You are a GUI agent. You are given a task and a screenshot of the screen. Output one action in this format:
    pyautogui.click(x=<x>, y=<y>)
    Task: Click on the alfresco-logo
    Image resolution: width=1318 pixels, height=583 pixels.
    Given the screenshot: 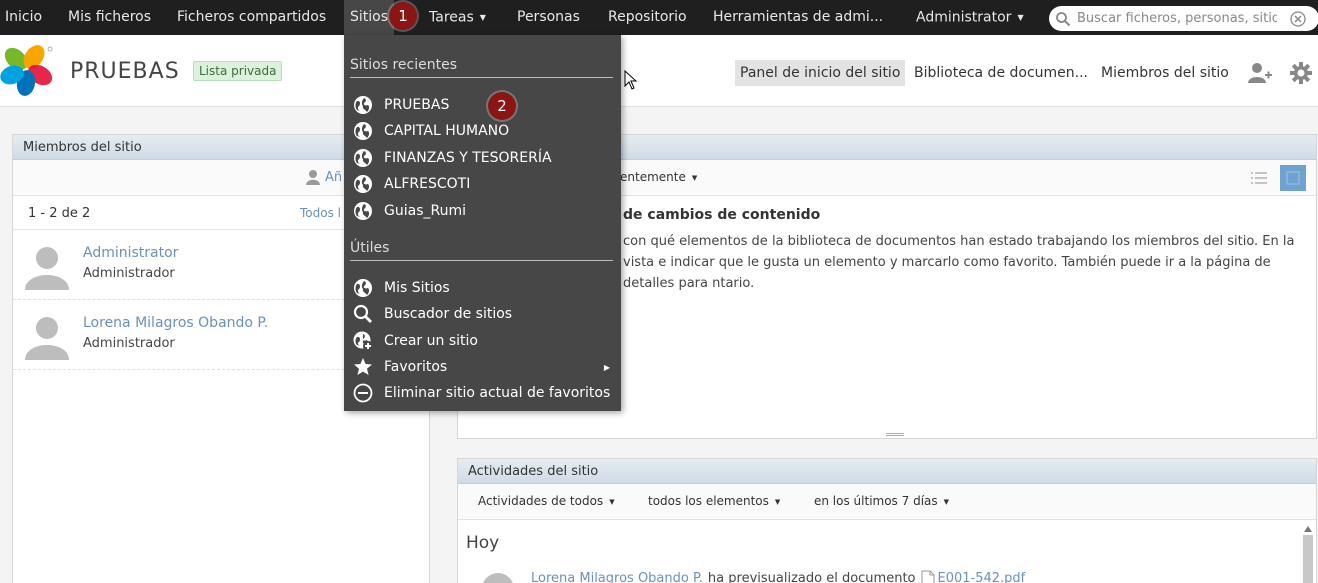 What is the action you would take?
    pyautogui.click(x=27, y=70)
    